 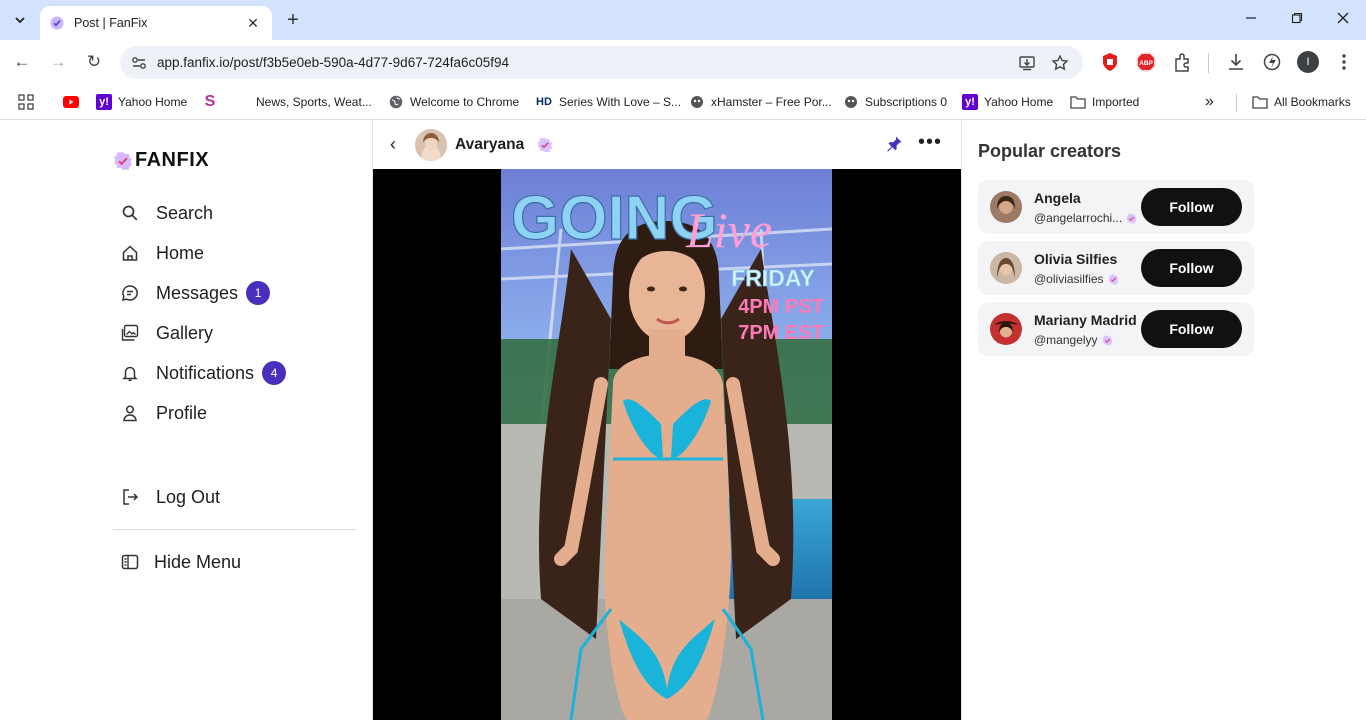 I want to click on bookmark-label: Welcome to Chrome, so click(x=465, y=102).